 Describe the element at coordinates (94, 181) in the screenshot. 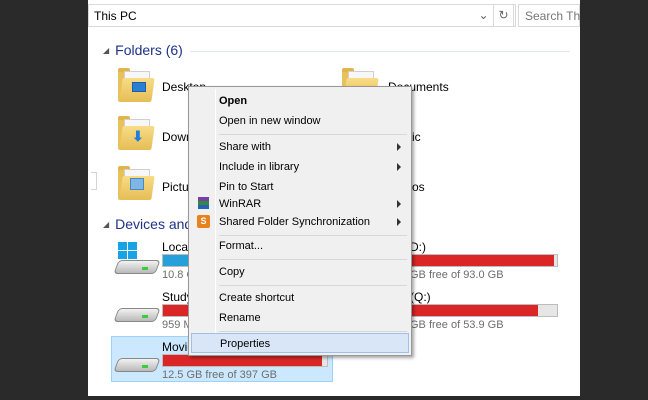

I see `scroll-tab` at that location.